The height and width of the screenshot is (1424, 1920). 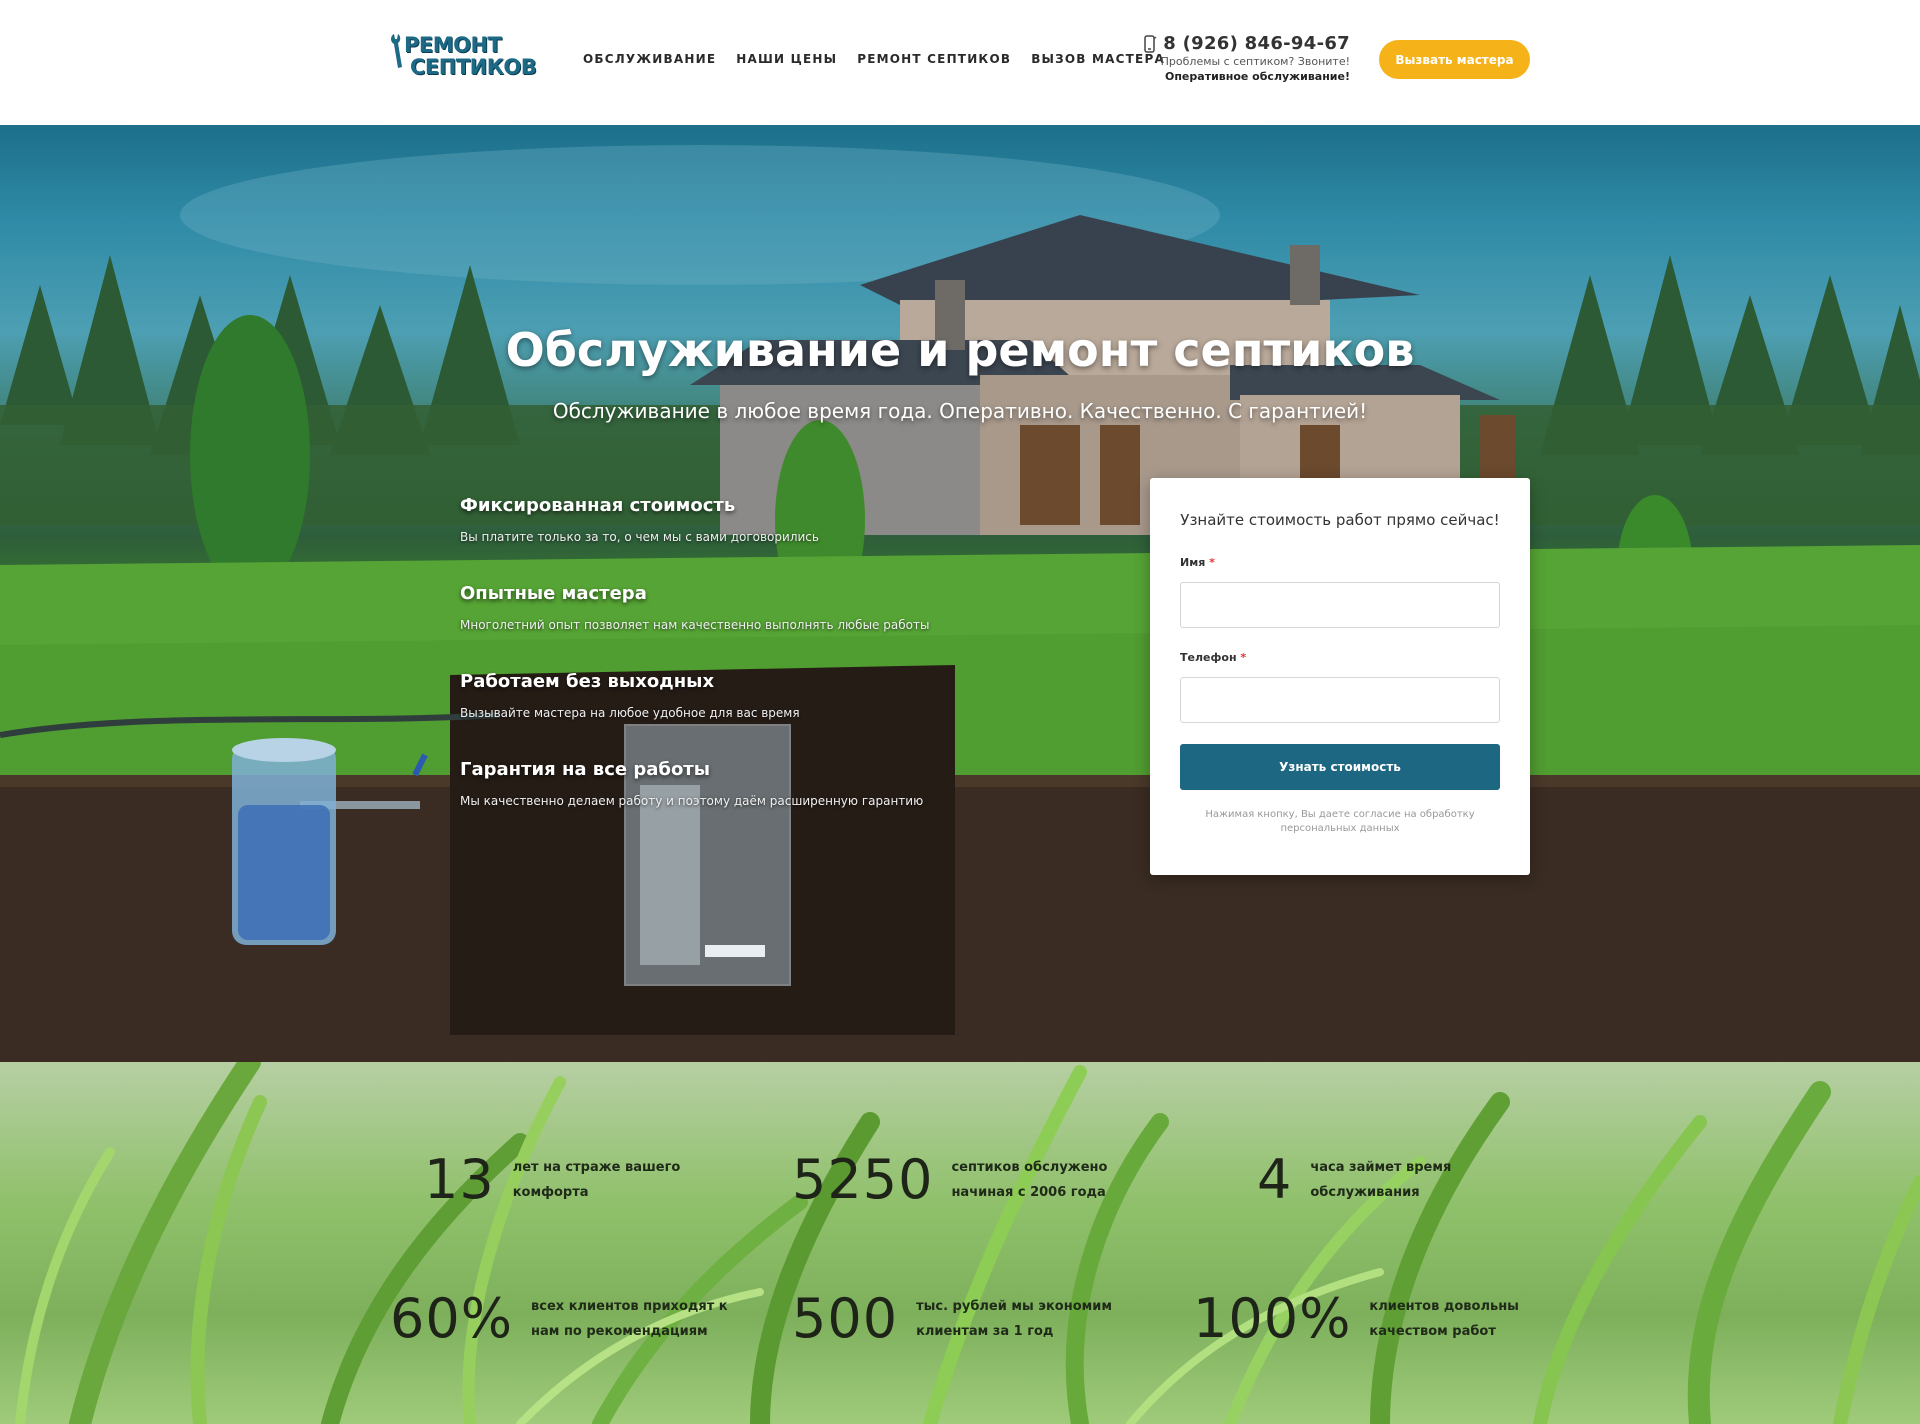 I want to click on stat-caption-line: комфорта, so click(x=550, y=1192).